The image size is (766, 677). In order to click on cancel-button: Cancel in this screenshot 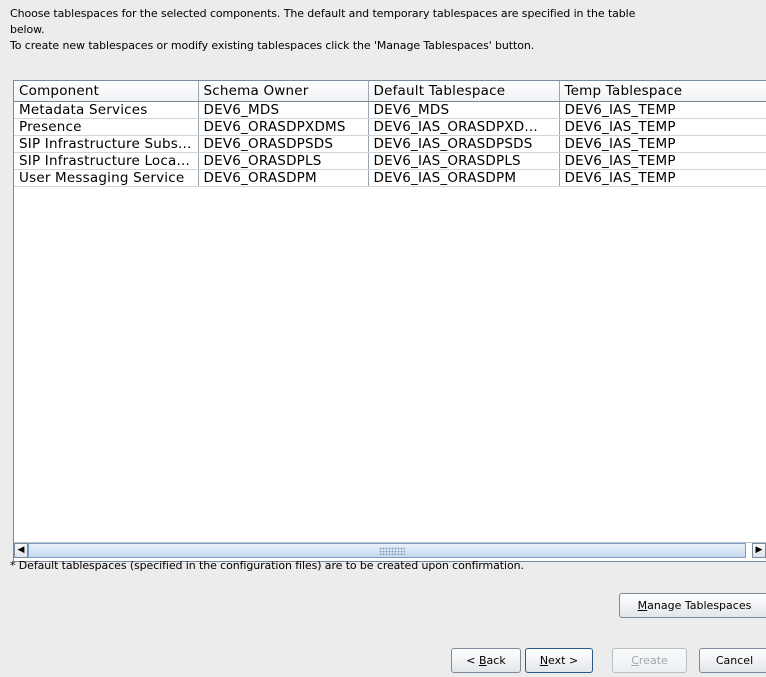, I will do `click(732, 660)`.